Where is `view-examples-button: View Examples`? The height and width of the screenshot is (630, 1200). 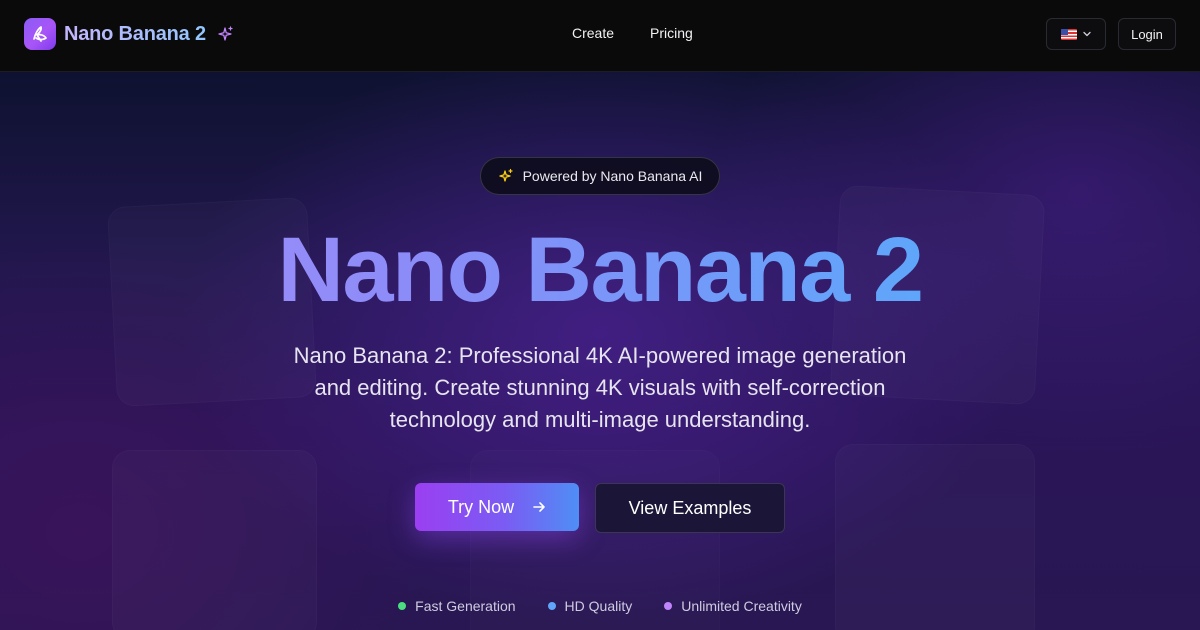 view-examples-button: View Examples is located at coordinates (690, 508).